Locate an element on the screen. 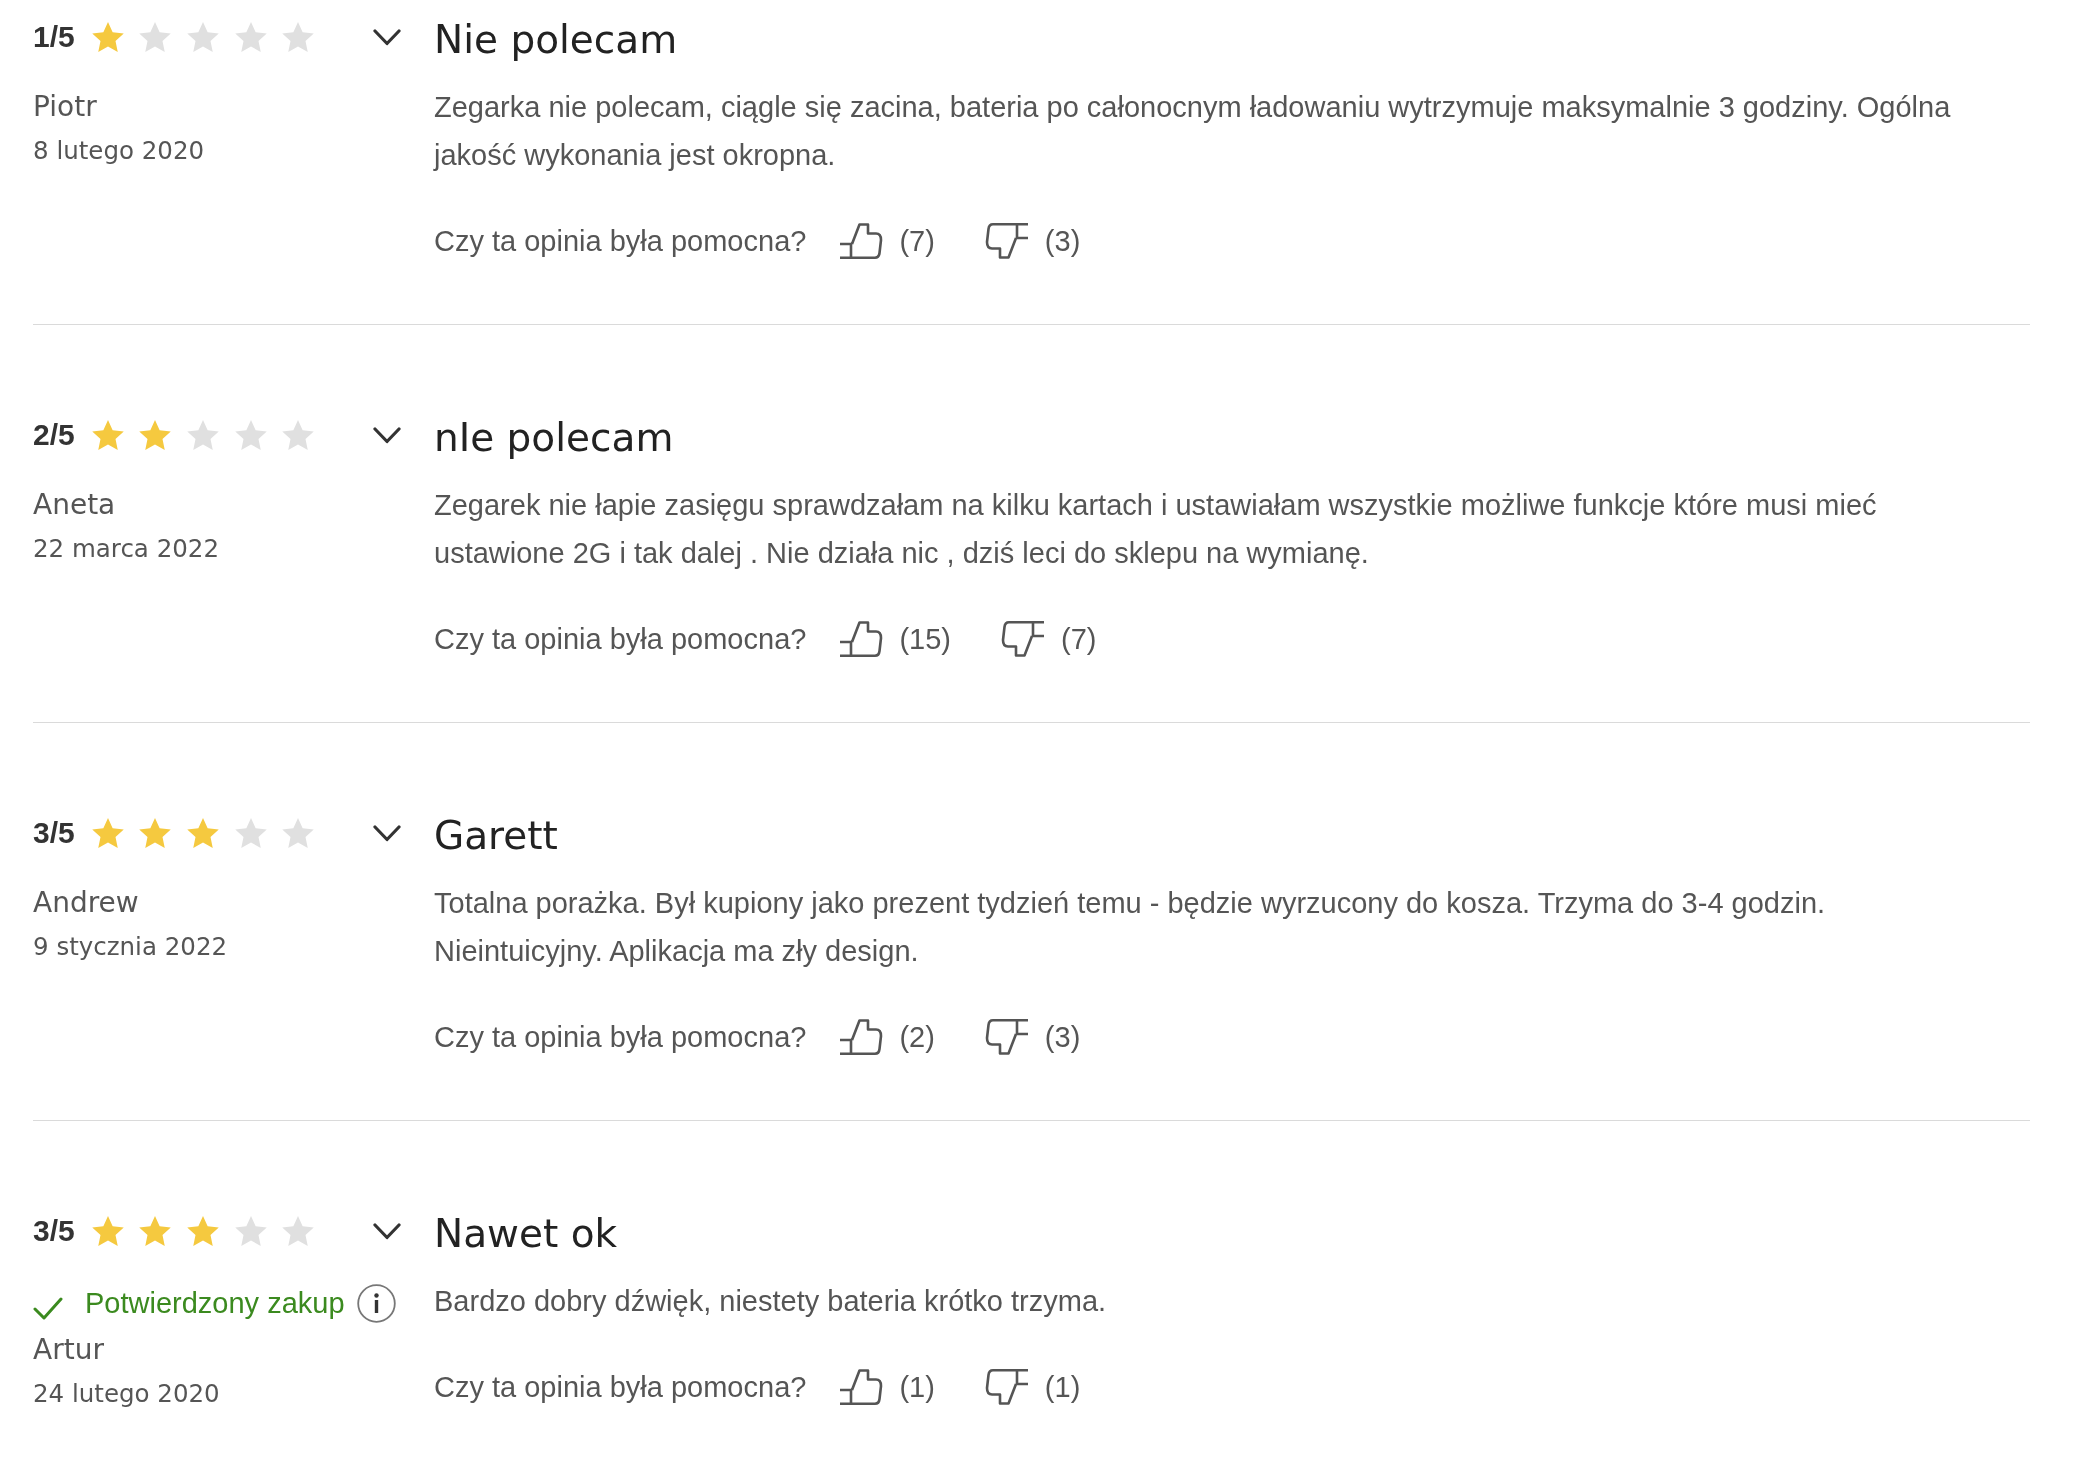  reviewer-name: Artur is located at coordinates (68, 1350).